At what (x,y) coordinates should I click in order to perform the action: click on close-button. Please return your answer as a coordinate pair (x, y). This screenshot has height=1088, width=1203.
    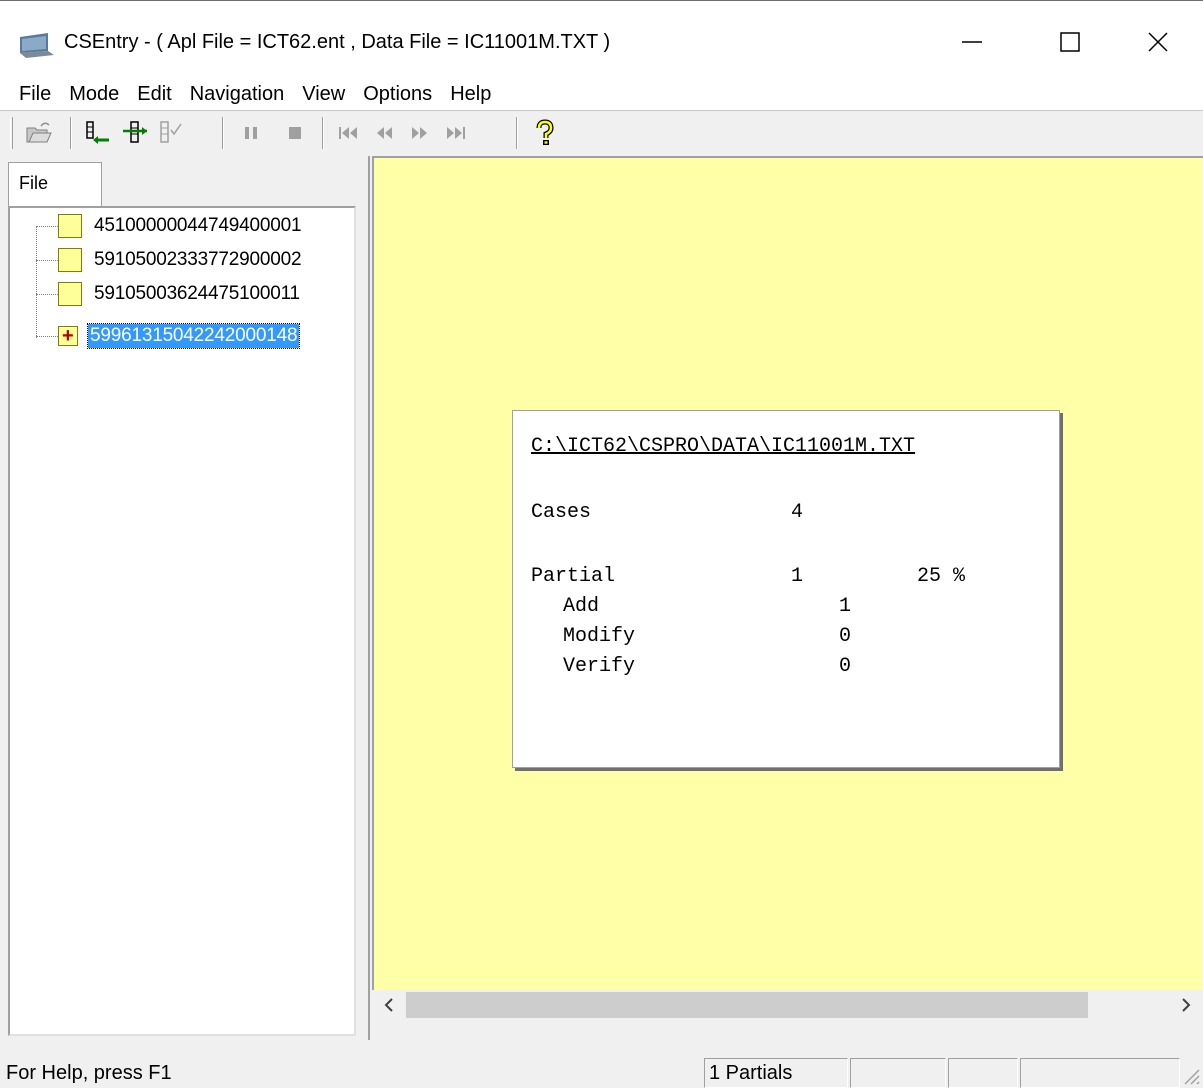
    Looking at the image, I should click on (1158, 42).